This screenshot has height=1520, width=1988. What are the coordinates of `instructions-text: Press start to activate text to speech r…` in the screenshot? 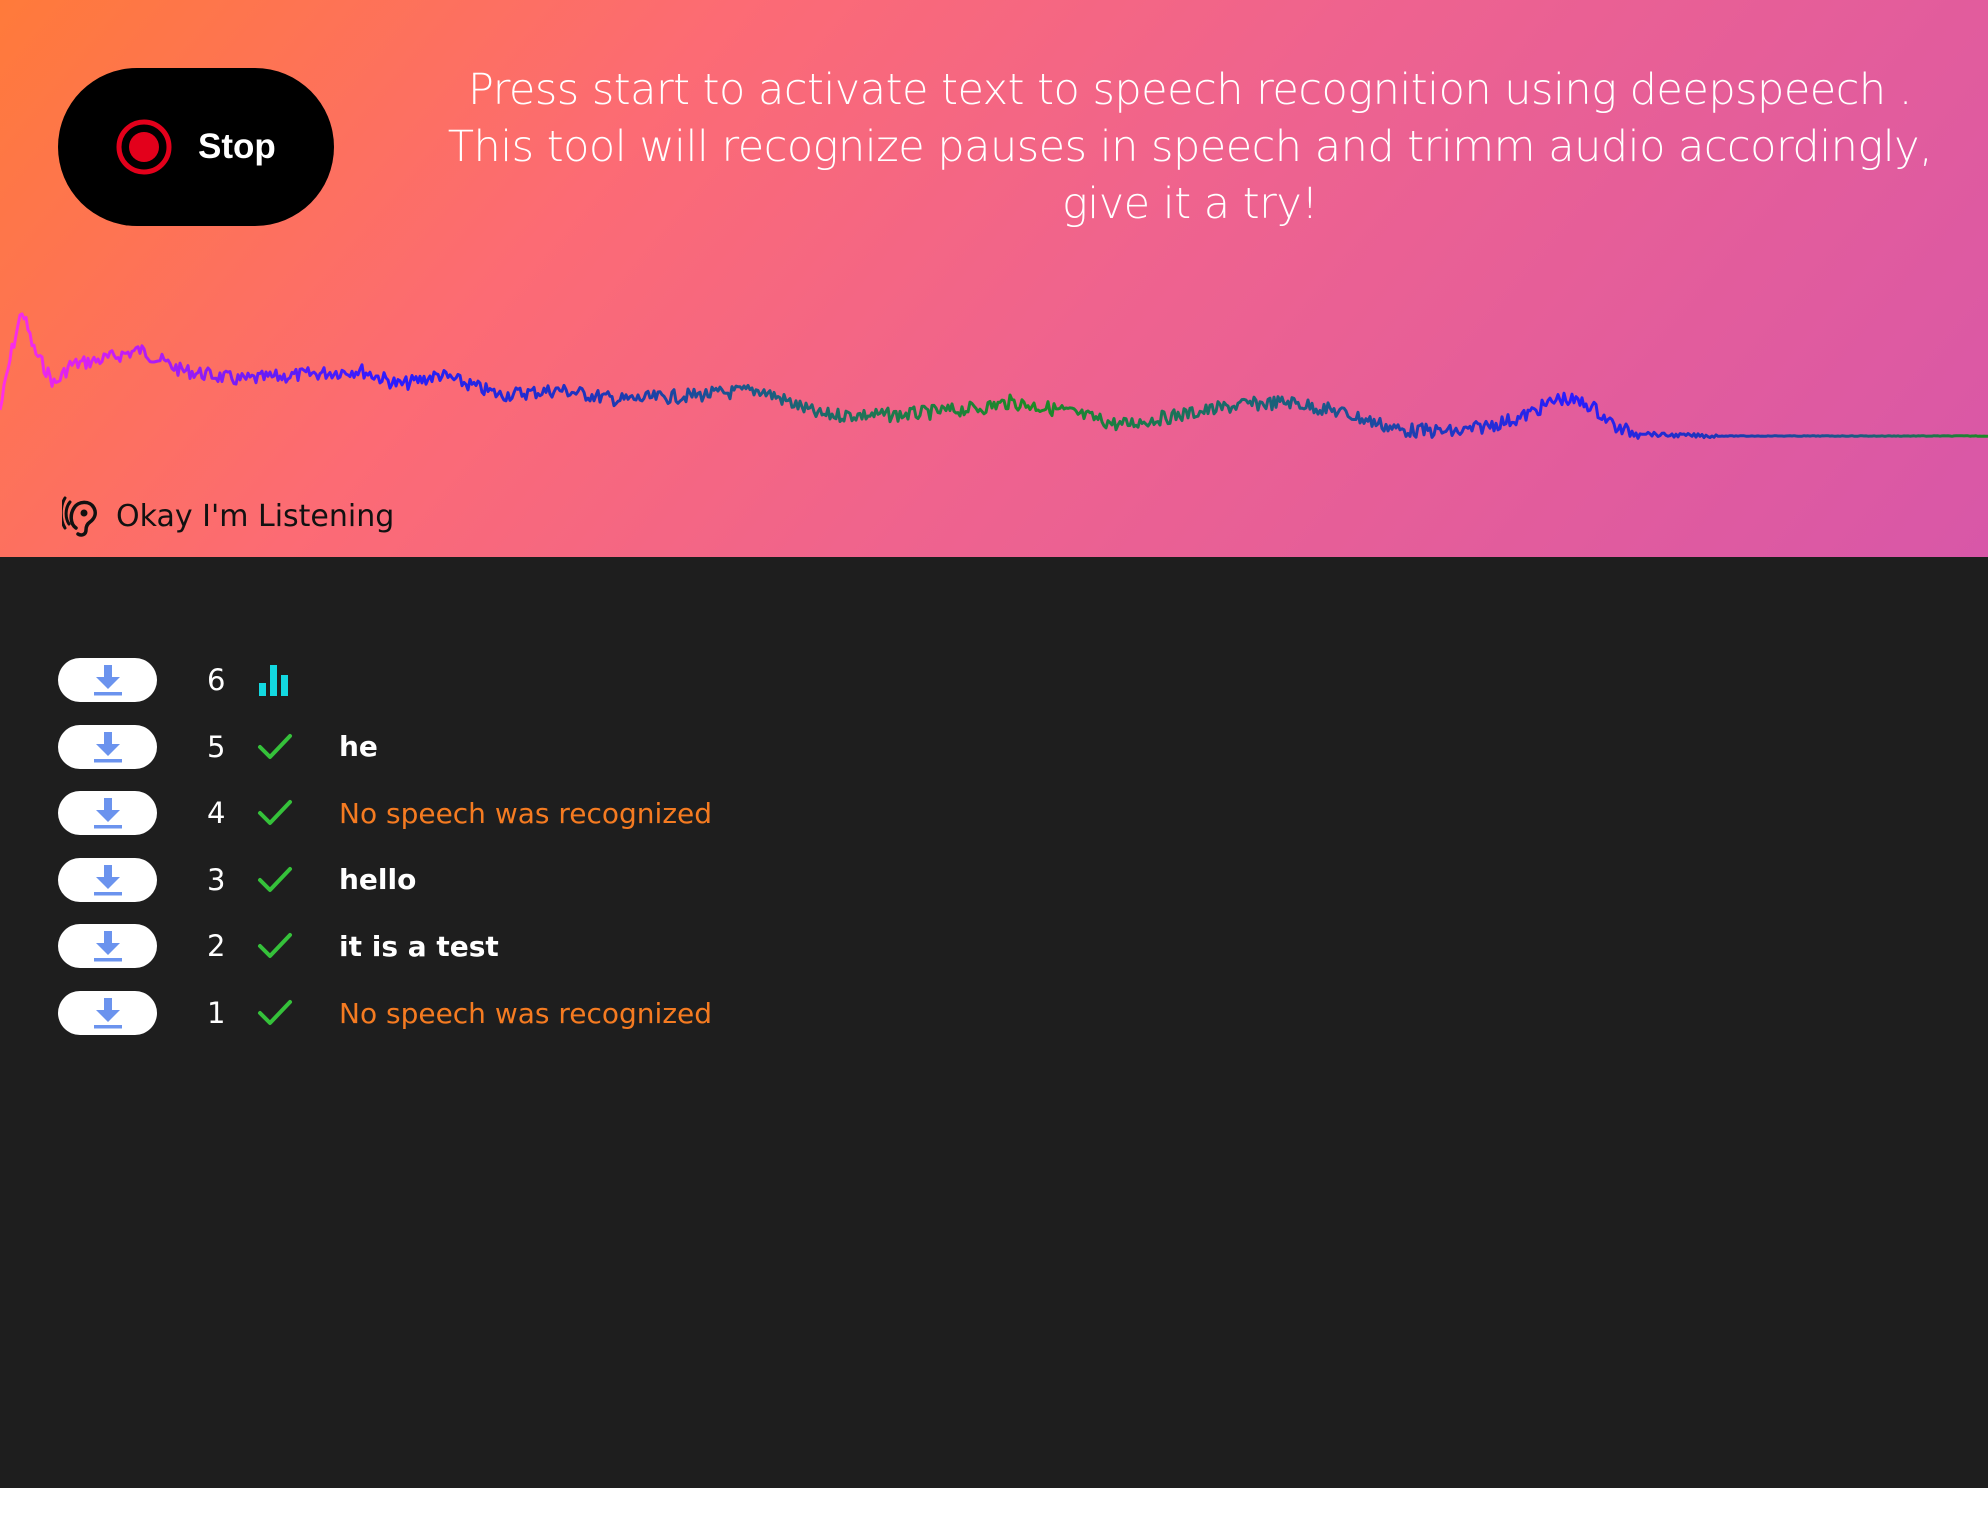 It's located at (1190, 147).